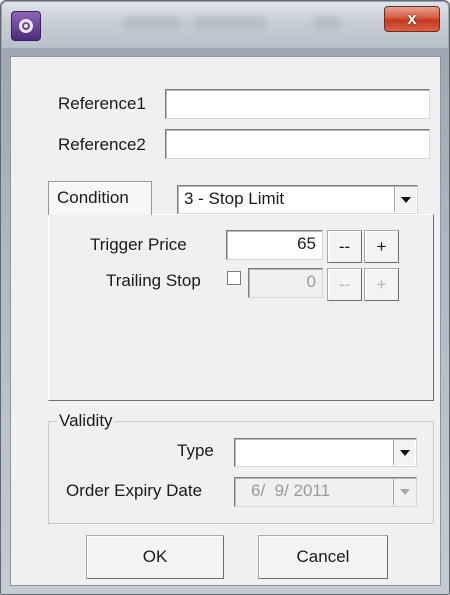  Describe the element at coordinates (234, 198) in the screenshot. I see `order-type-value: 3 - Stop Limit` at that location.